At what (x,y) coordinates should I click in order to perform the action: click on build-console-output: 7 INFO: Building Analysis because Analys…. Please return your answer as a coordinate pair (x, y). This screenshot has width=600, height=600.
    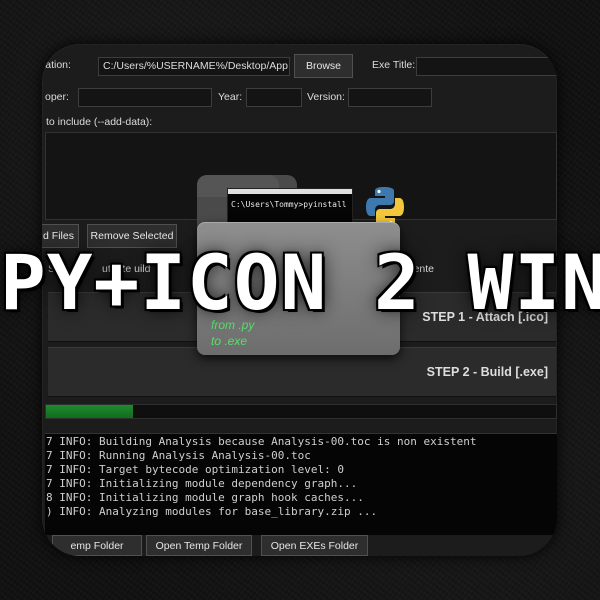
    Looking at the image, I should click on (301, 484).